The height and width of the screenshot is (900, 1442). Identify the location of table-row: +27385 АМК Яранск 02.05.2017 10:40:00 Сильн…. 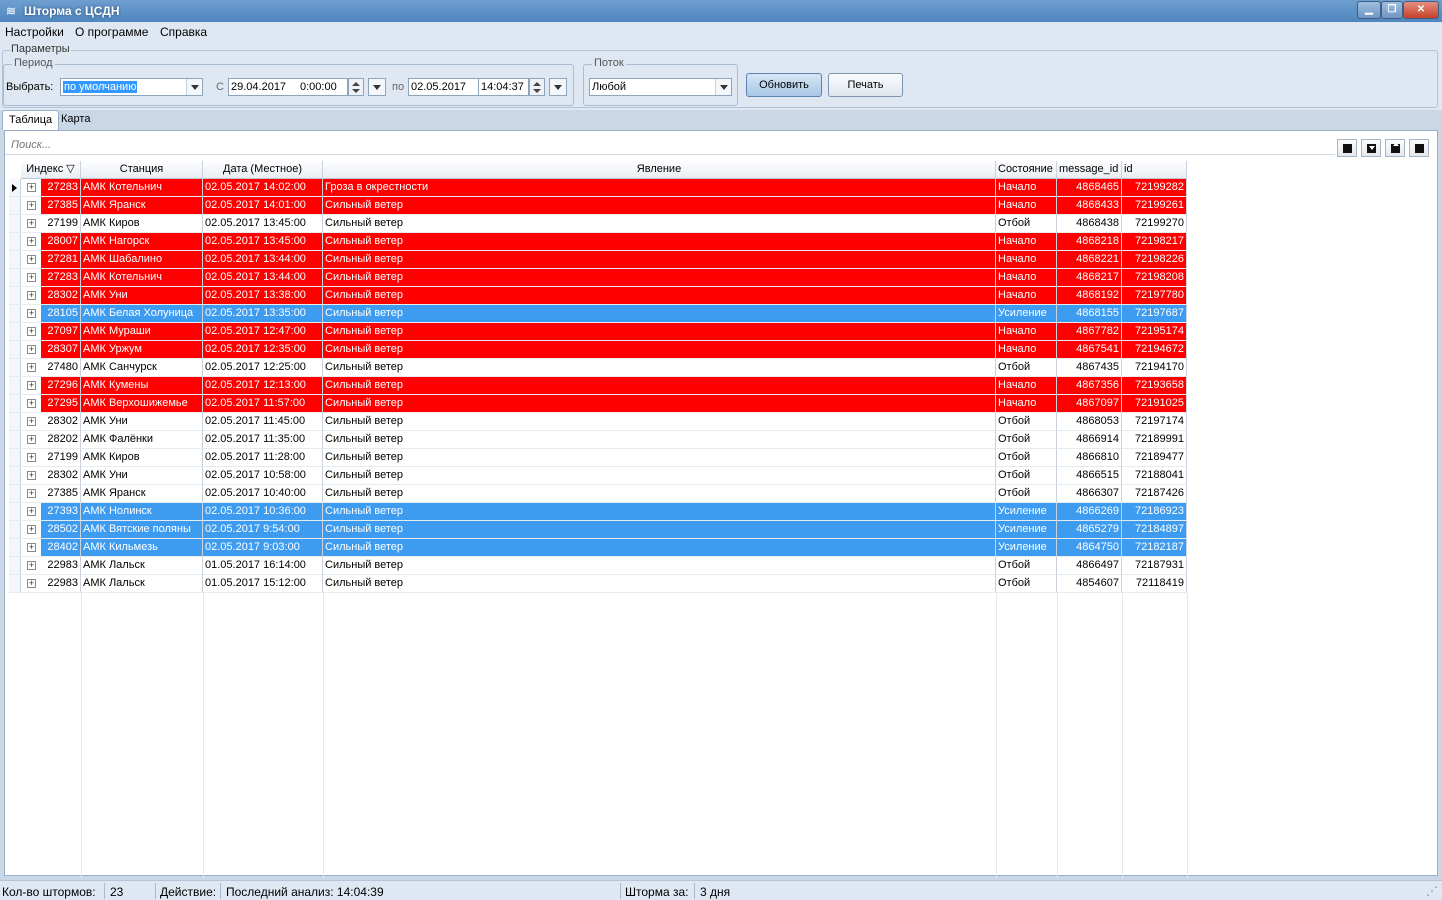
(598, 494).